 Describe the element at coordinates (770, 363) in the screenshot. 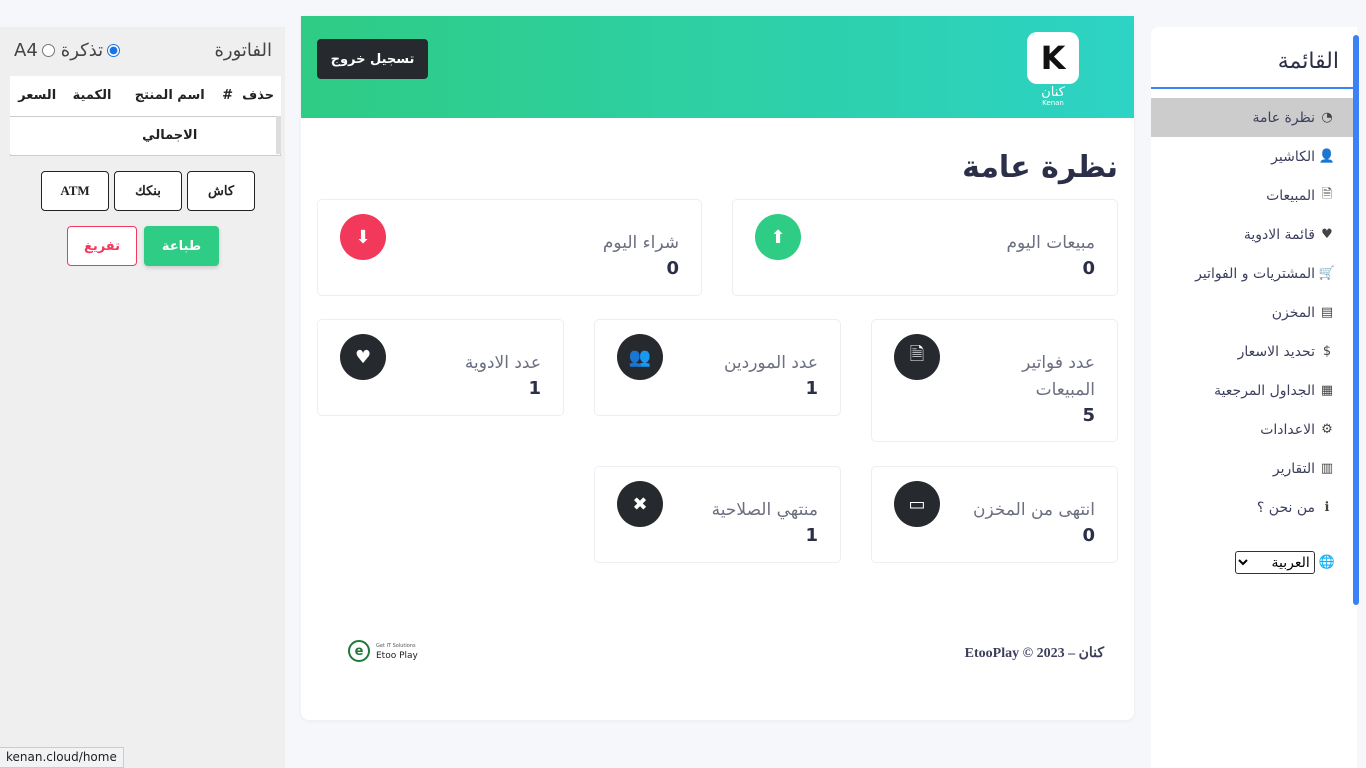

I see `stat-label: عدد الموردين` at that location.